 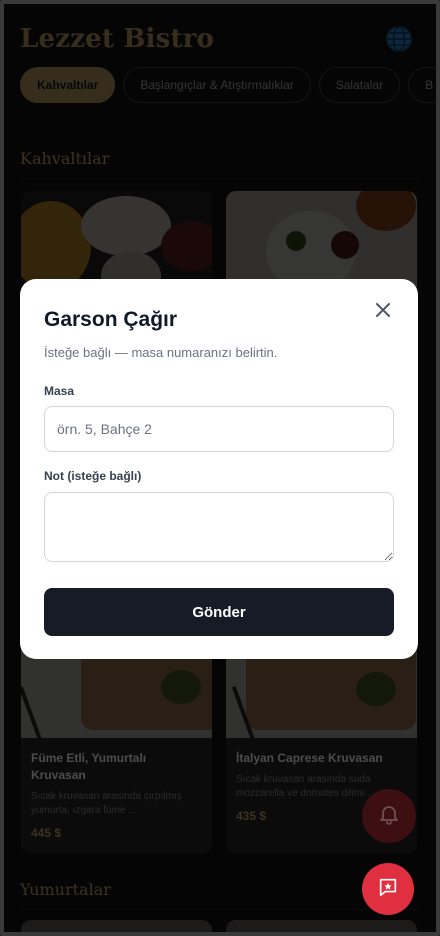 What do you see at coordinates (93, 476) in the screenshot?
I see `note-label: Not (isteğe bağlı)` at bounding box center [93, 476].